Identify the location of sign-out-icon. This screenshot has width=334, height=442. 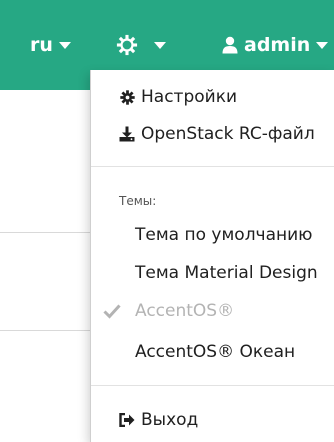
(127, 420).